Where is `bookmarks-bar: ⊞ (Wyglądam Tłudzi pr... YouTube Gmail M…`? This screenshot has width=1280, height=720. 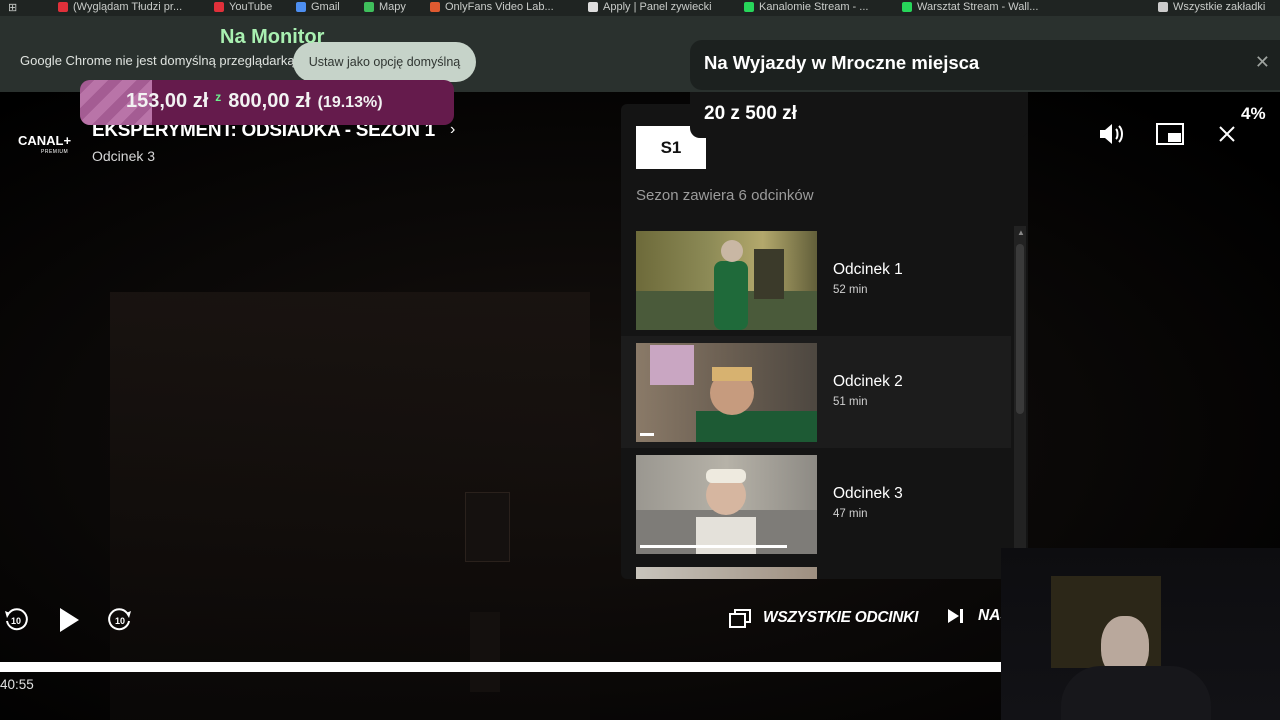 bookmarks-bar: ⊞ (Wyglądam Tłudzi pr... YouTube Gmail M… is located at coordinates (640, 8).